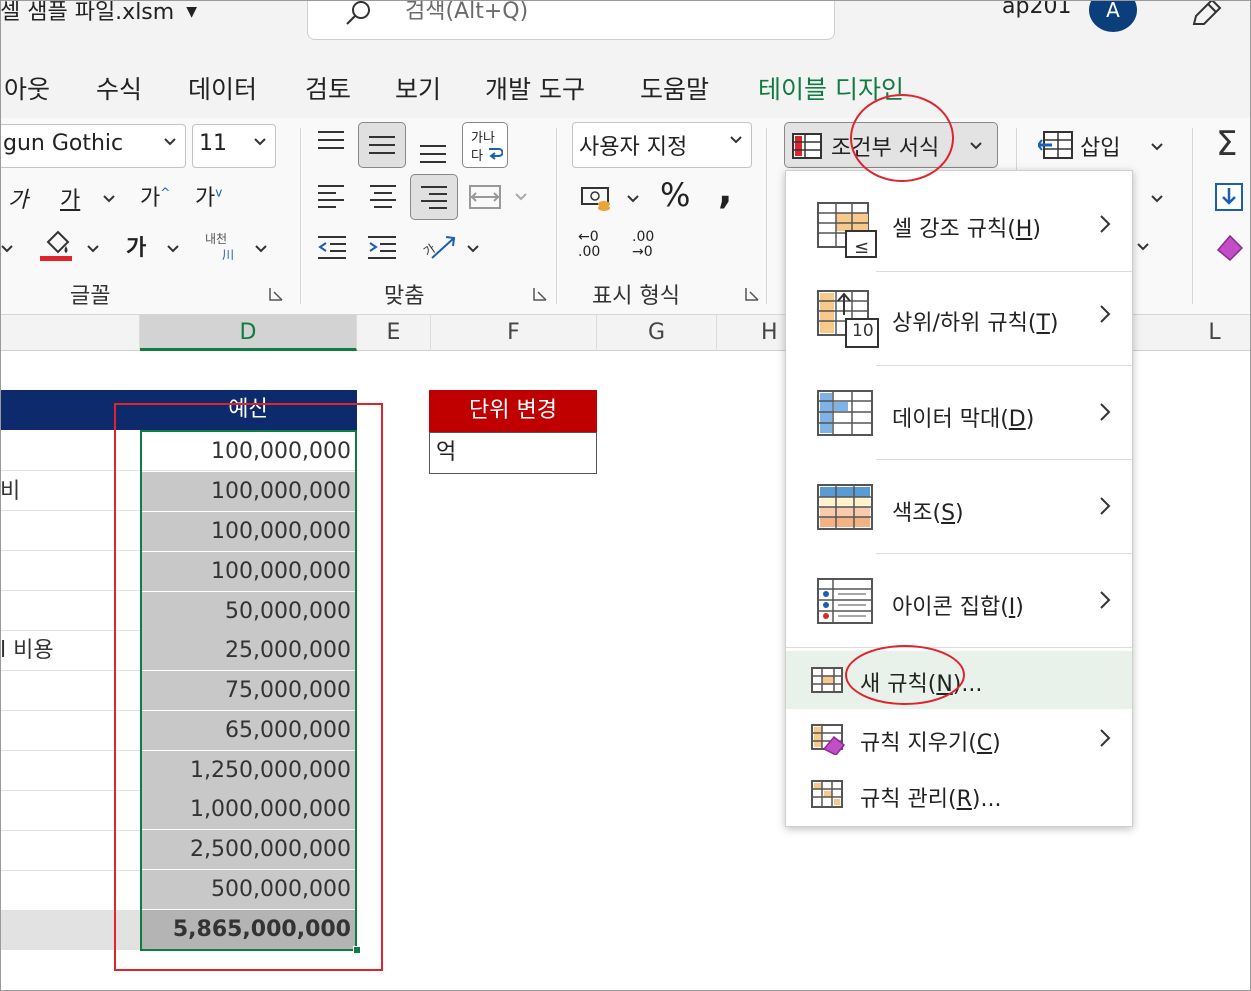 The height and width of the screenshot is (991, 1251). Describe the element at coordinates (383, 196) in the screenshot. I see `align-center-icon` at that location.